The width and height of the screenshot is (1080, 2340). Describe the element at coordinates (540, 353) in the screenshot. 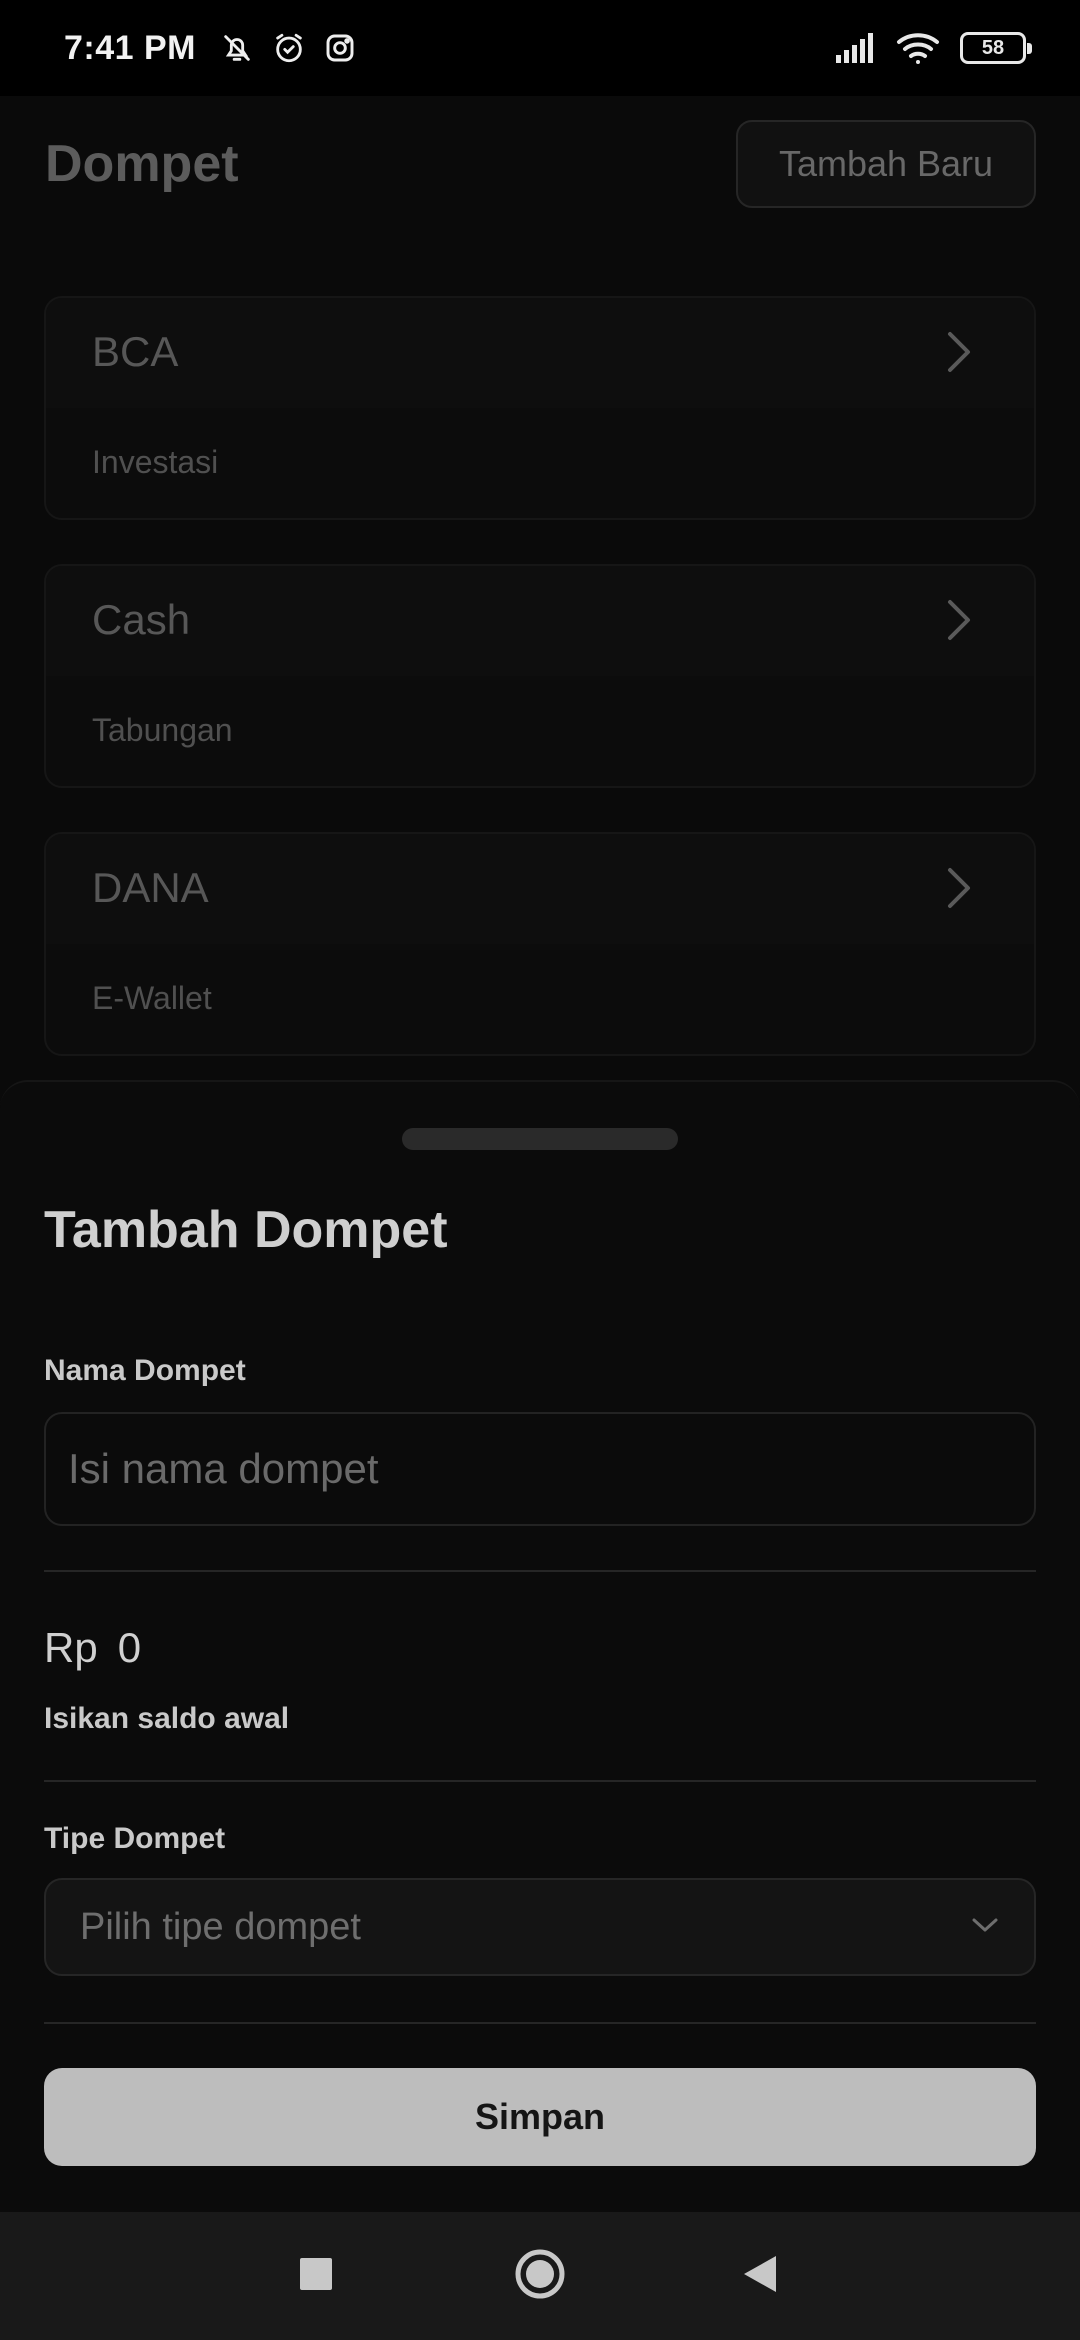

I see `wallet-card-header: BCA` at that location.